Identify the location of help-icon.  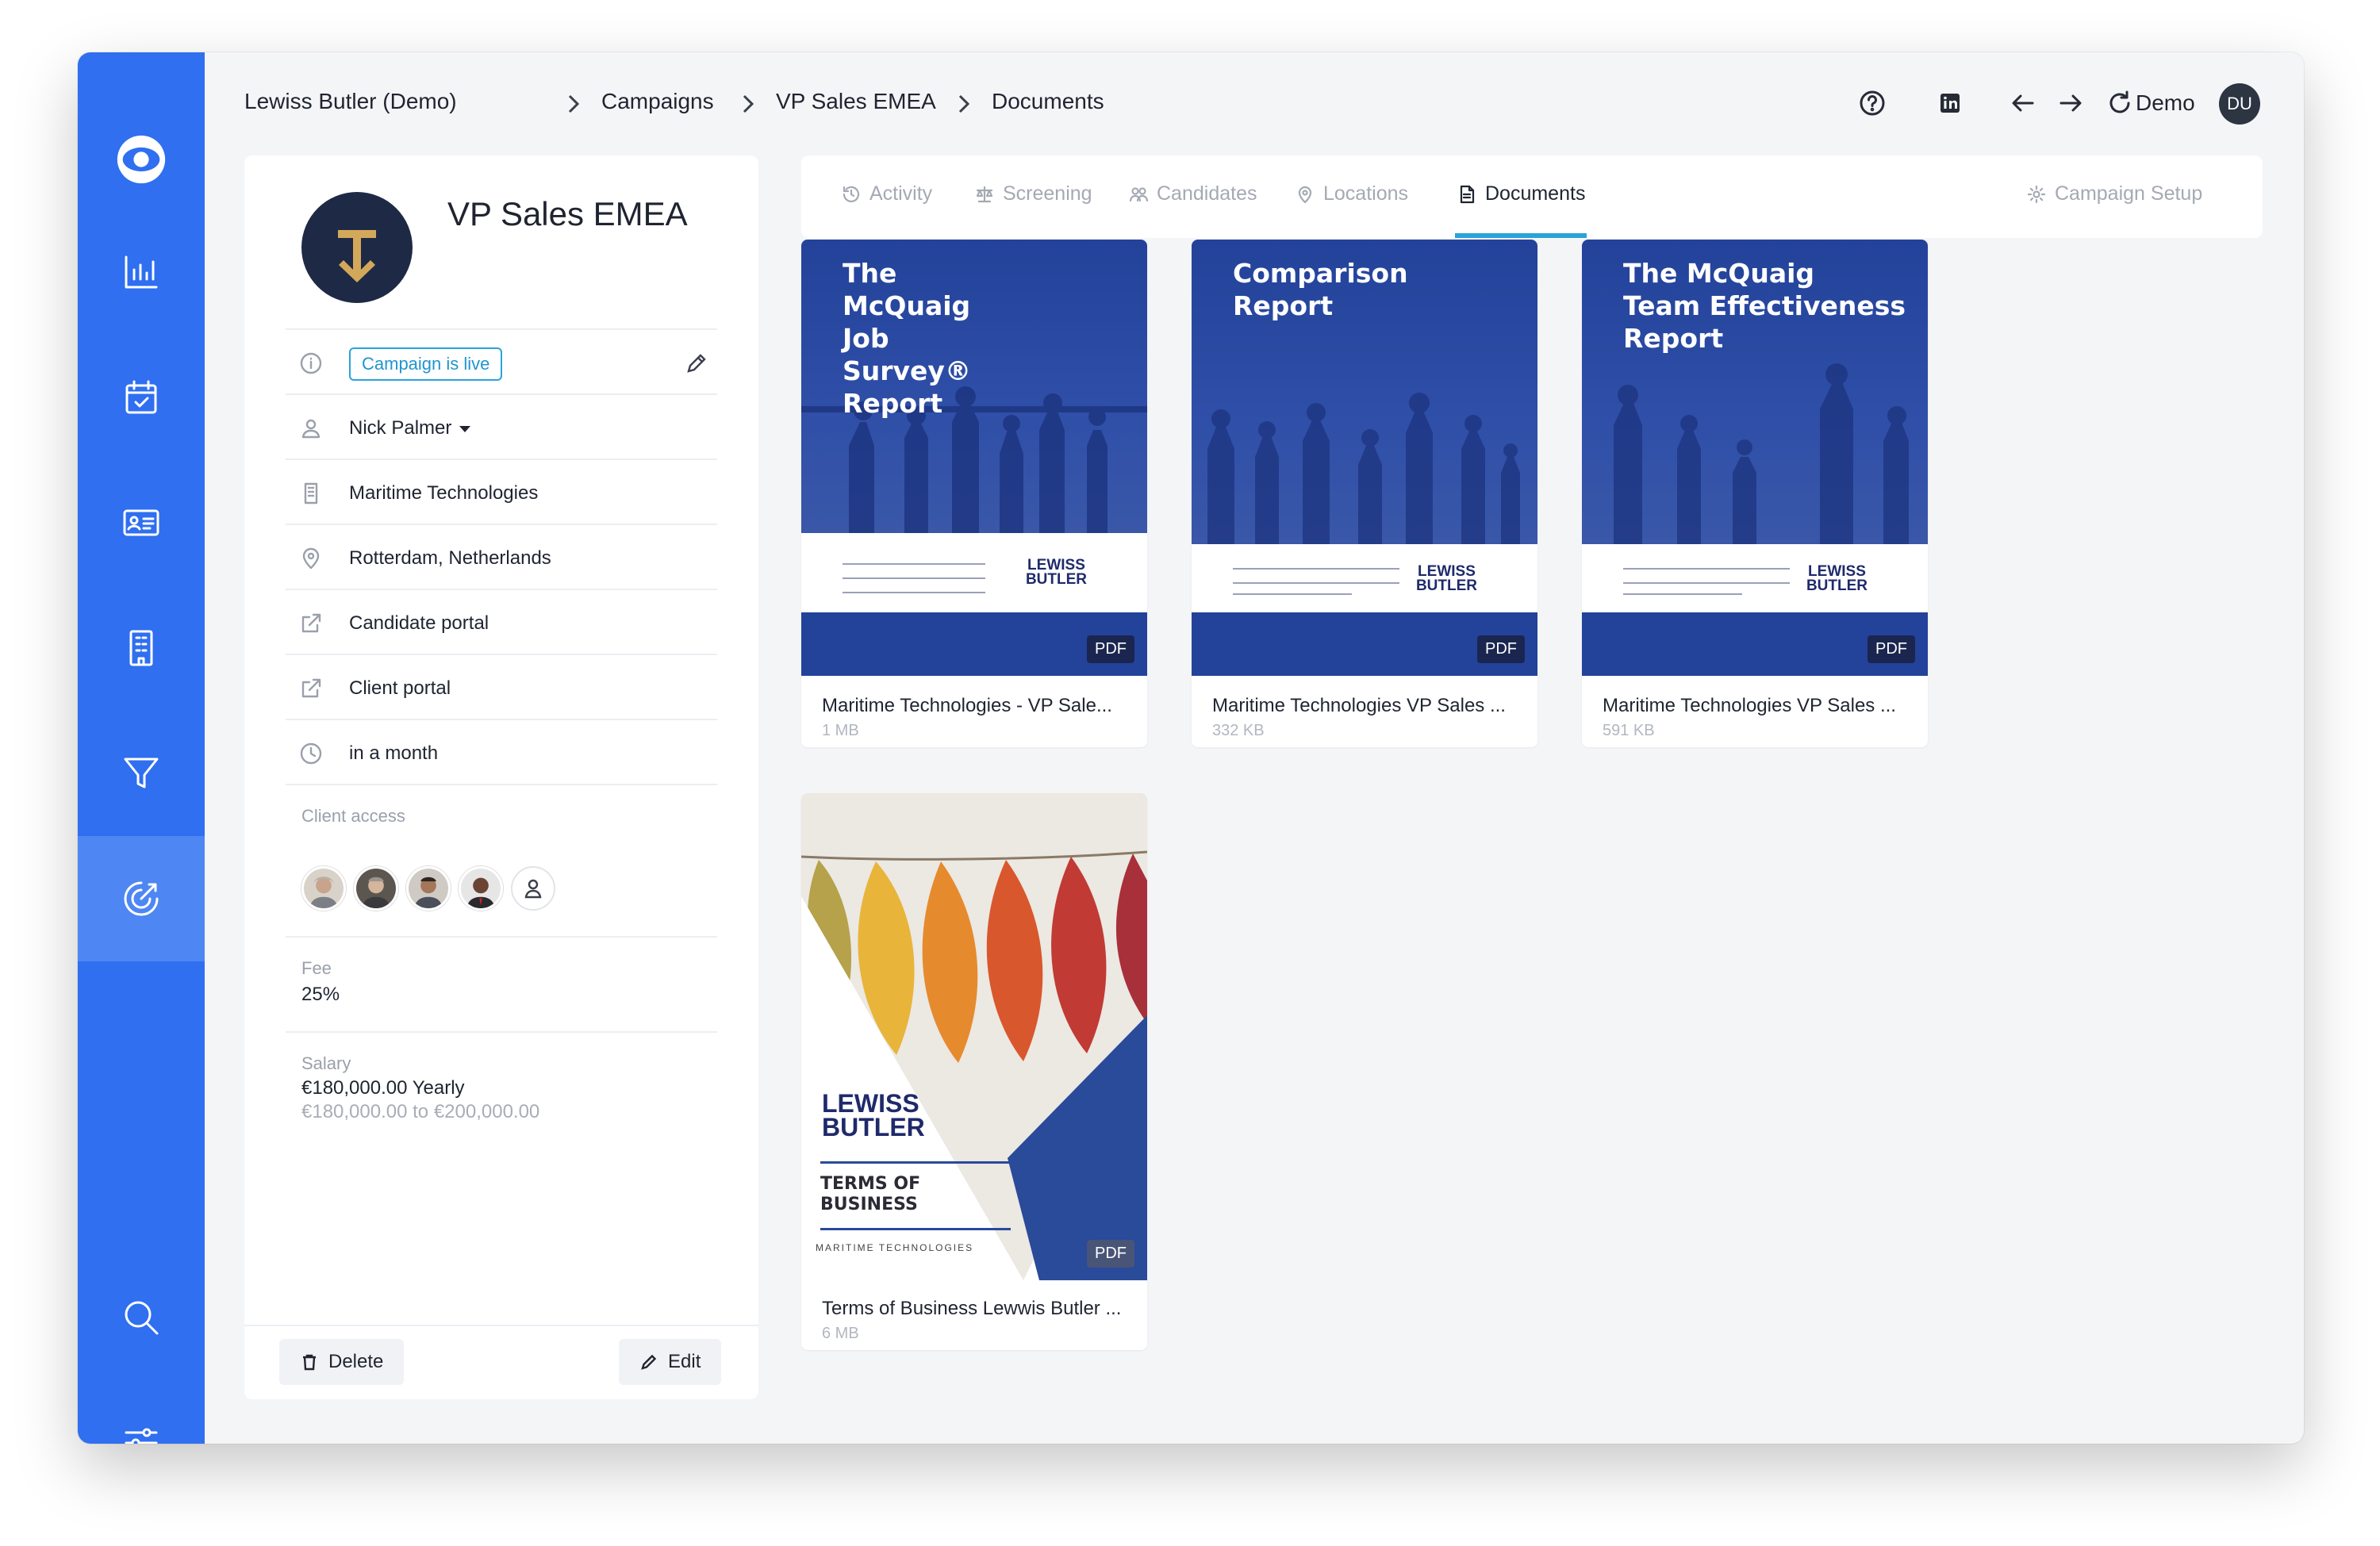
(1872, 103).